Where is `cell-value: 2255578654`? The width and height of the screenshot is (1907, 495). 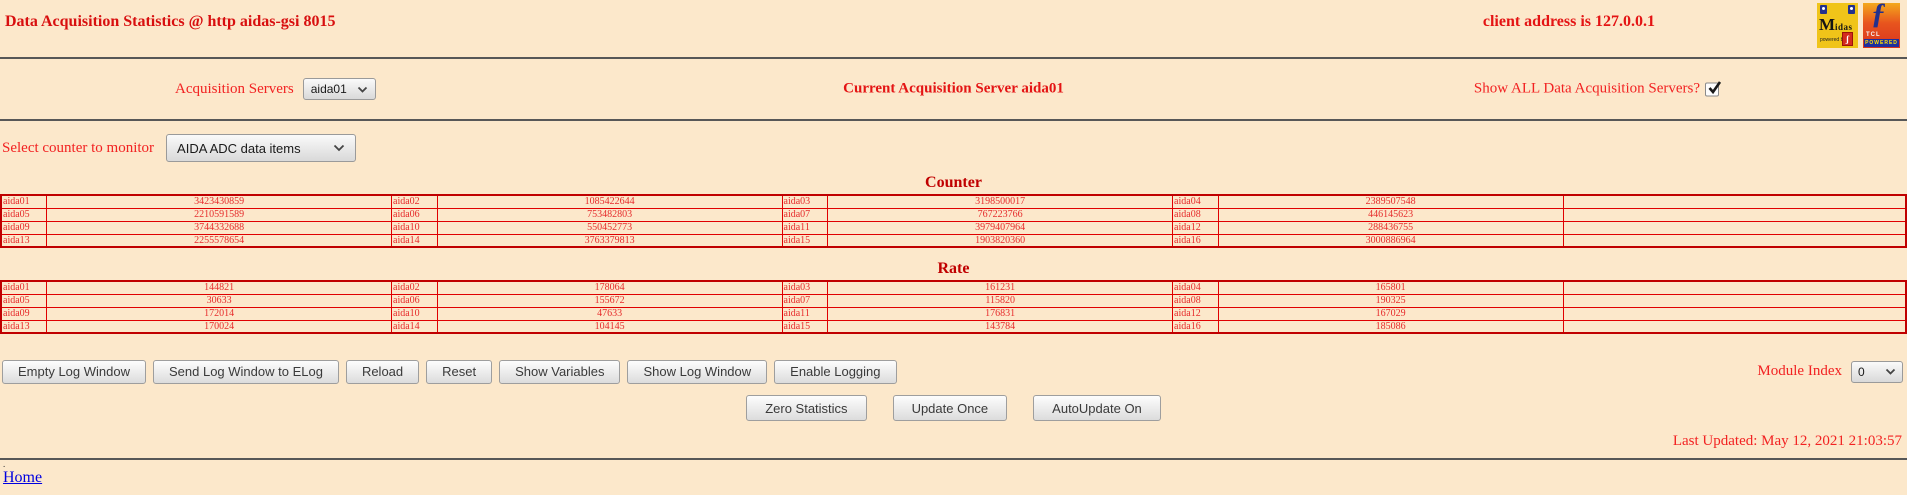 cell-value: 2255578654 is located at coordinates (219, 240).